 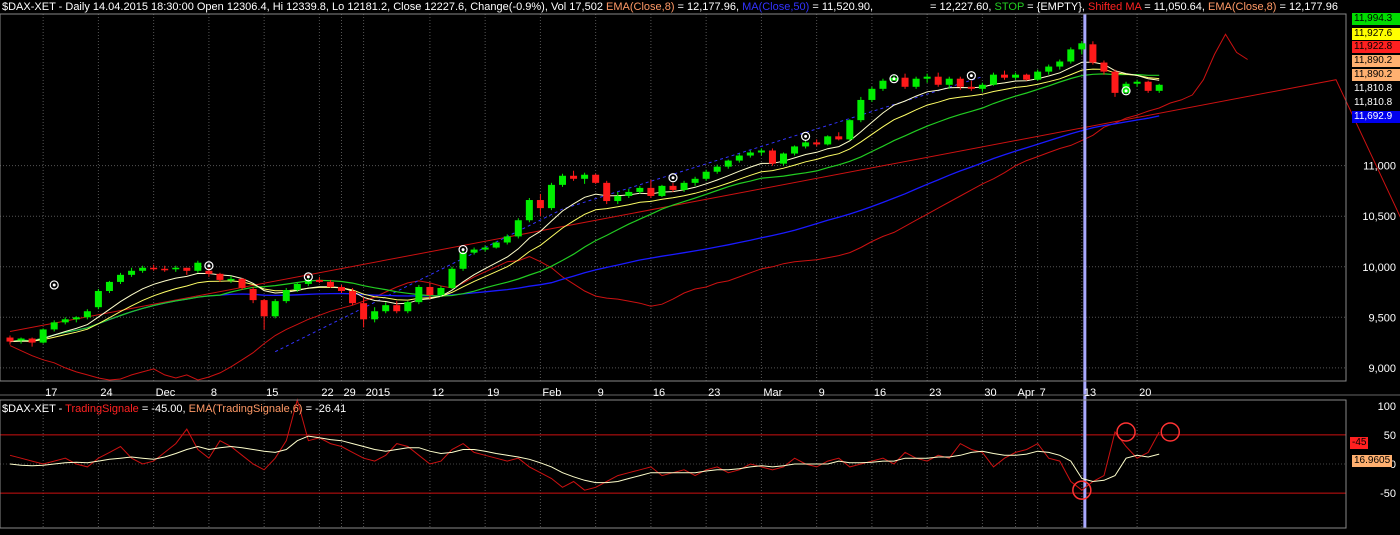 What do you see at coordinates (841, 7) in the screenshot?
I see `ma-value: = 11,520.90,` at bounding box center [841, 7].